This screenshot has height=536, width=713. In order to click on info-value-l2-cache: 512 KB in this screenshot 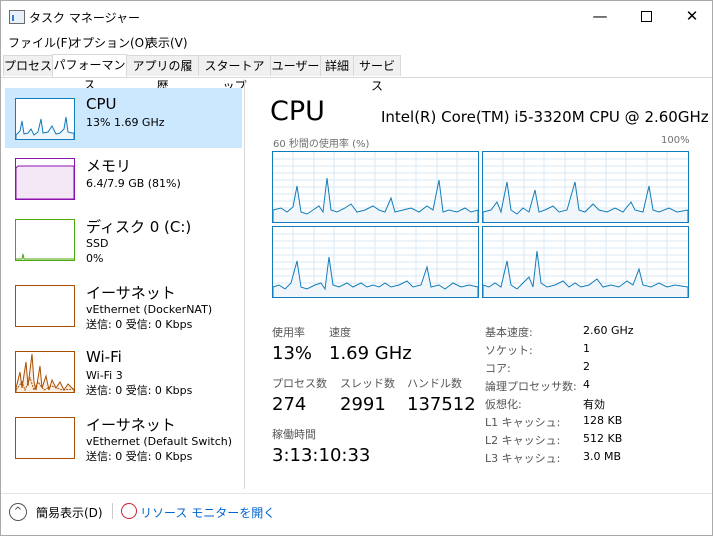, I will do `click(603, 438)`.